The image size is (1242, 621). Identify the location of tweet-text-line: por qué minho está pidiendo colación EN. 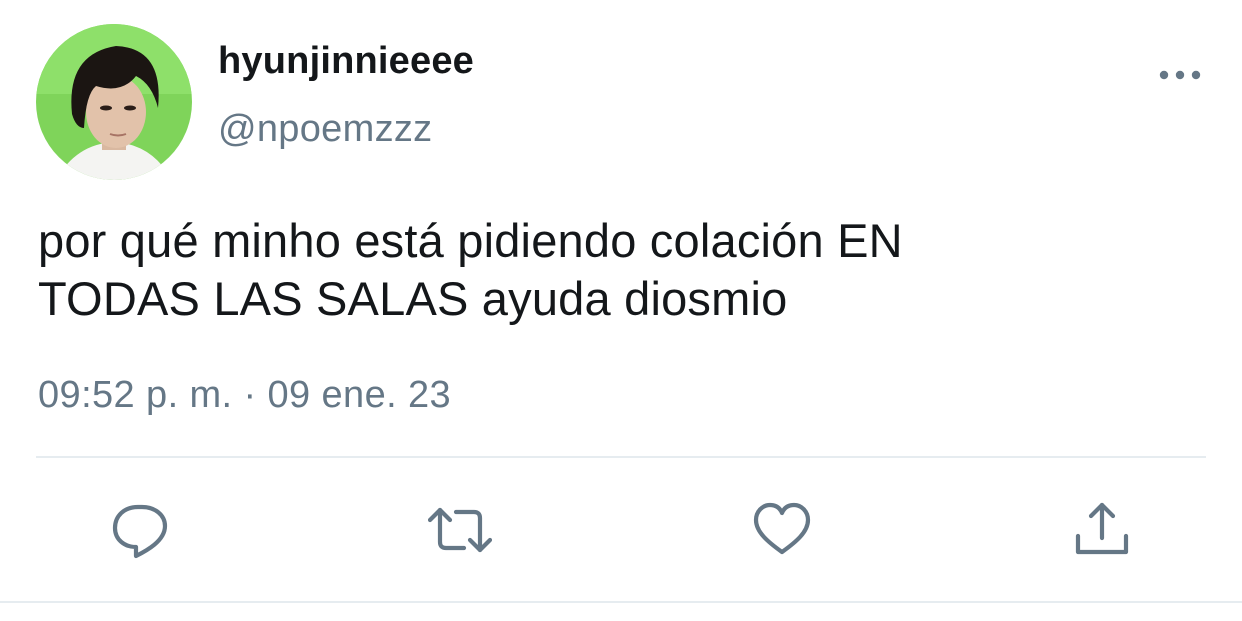
(470, 240).